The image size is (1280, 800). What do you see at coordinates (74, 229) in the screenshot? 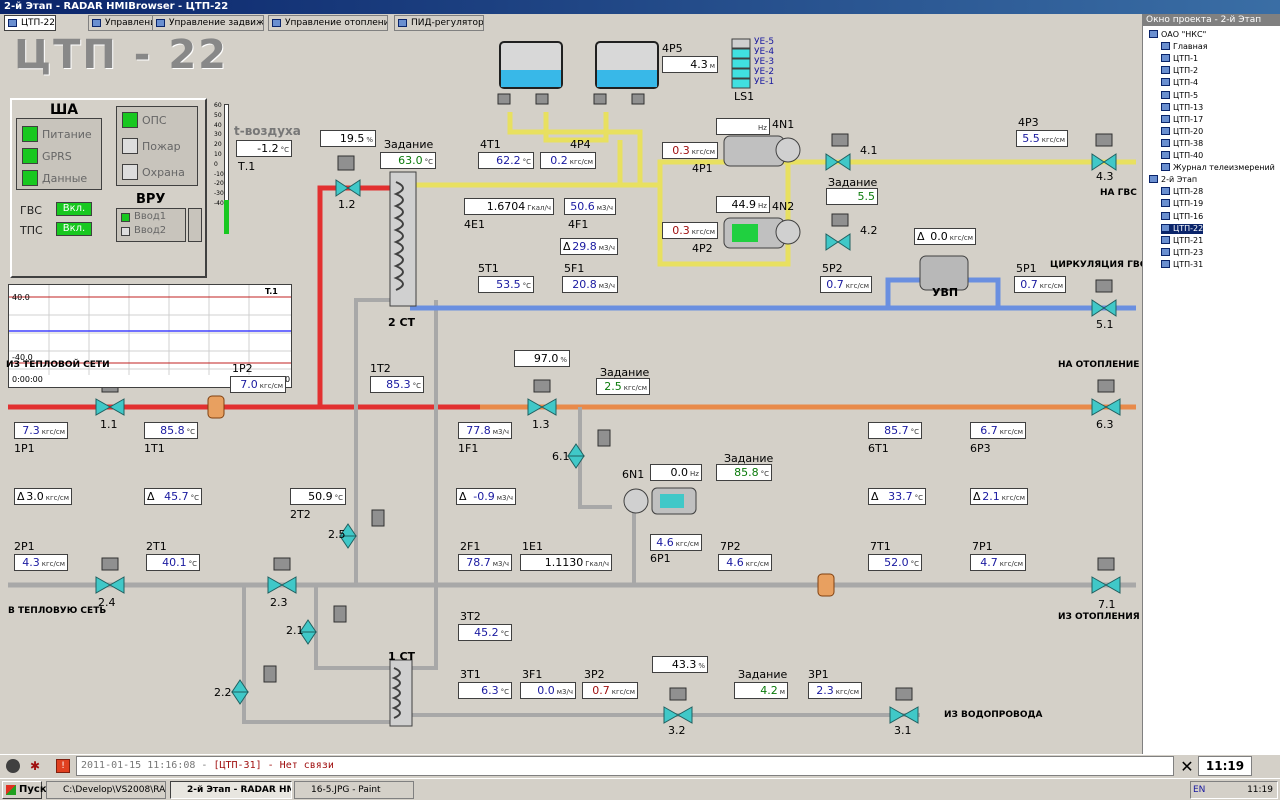
I see `tps-on-button: Вкл.` at bounding box center [74, 229].